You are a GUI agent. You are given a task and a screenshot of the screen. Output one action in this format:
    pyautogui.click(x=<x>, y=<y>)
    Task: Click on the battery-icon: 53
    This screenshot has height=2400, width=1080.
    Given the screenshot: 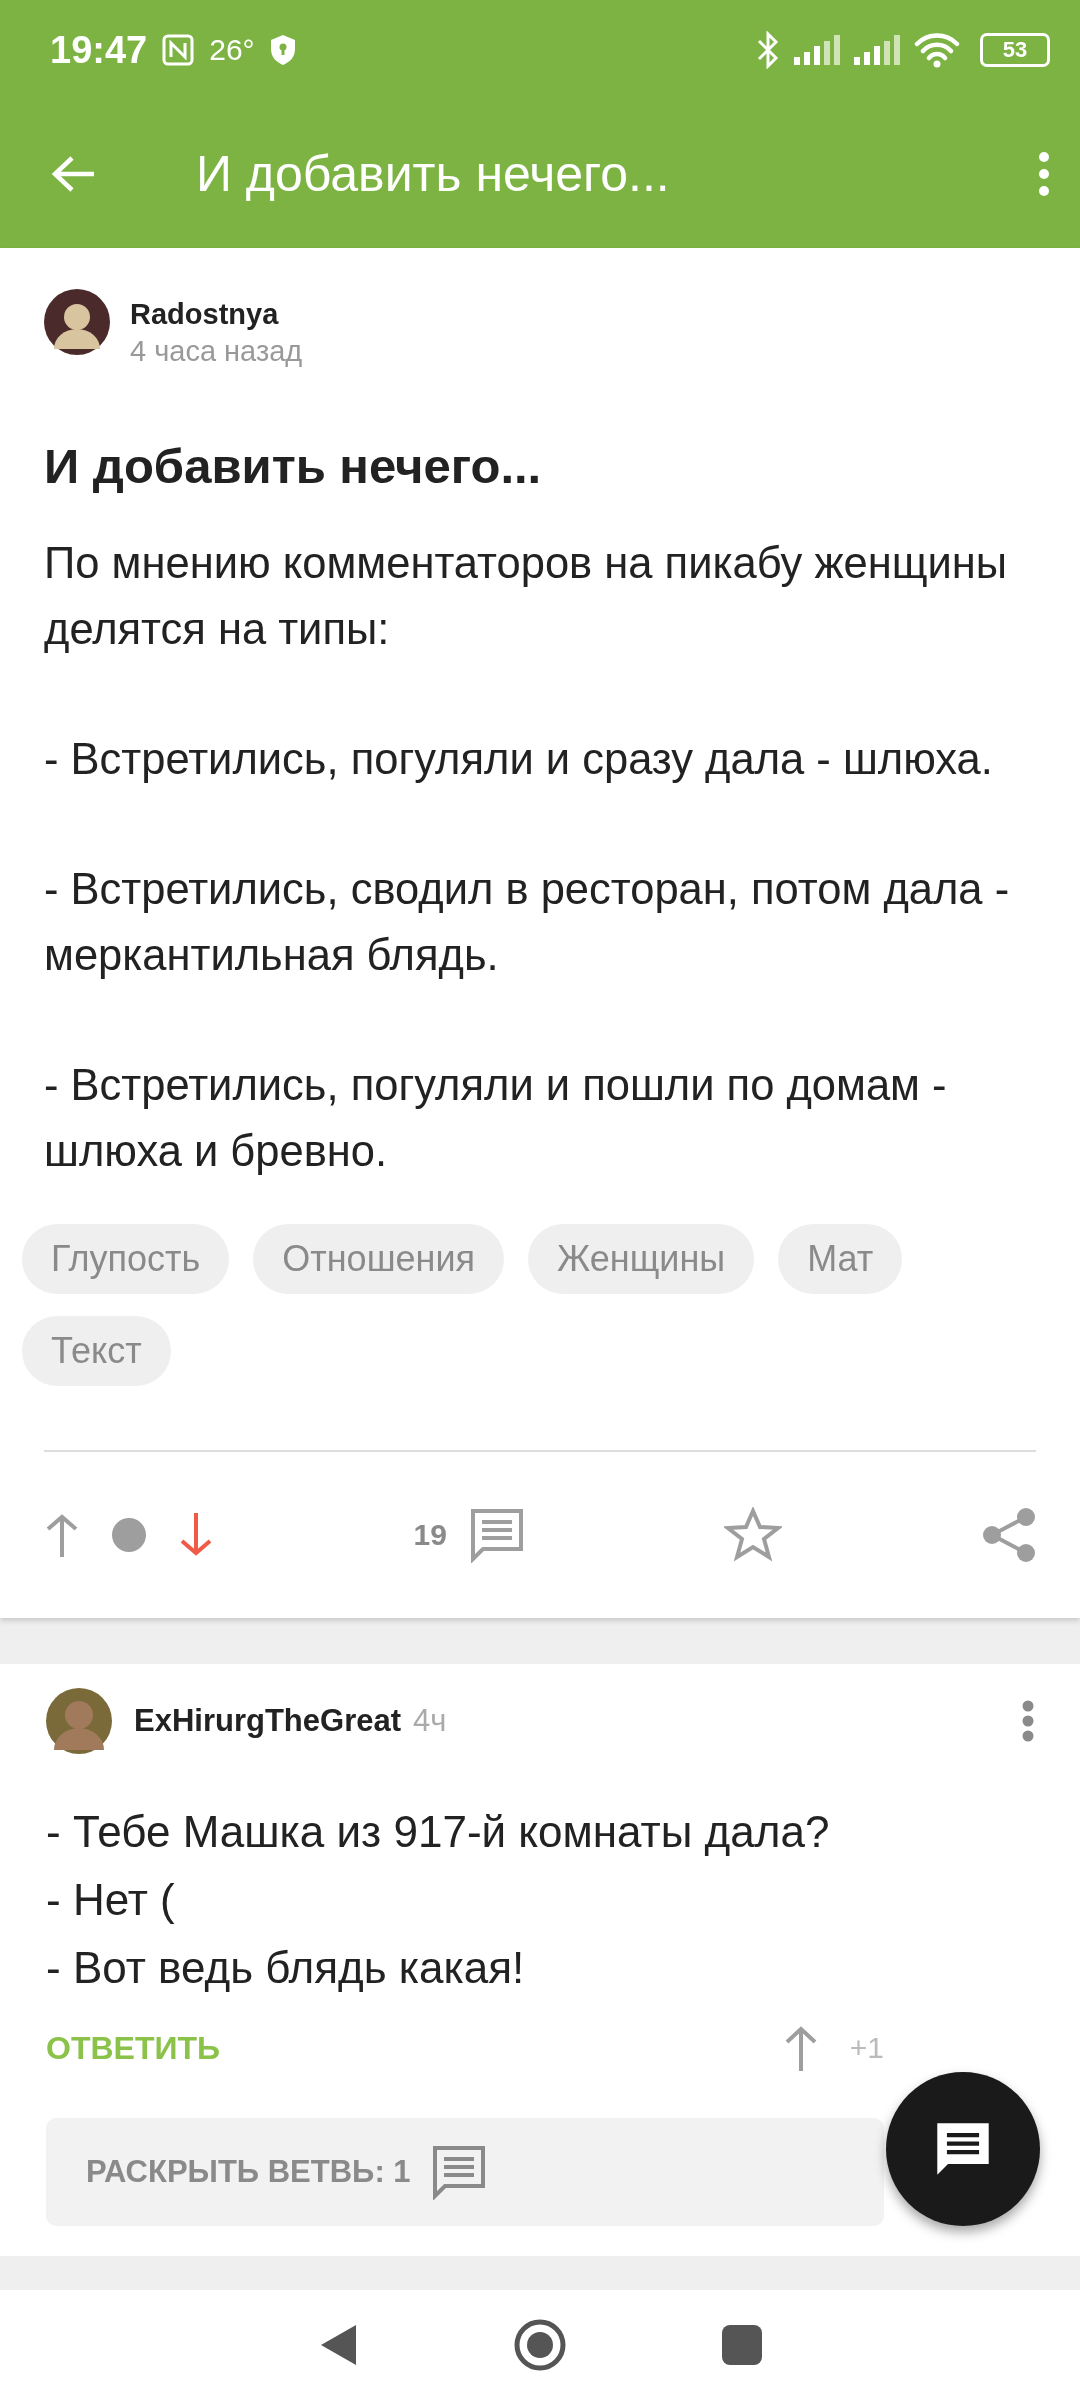 What is the action you would take?
    pyautogui.click(x=1015, y=50)
    